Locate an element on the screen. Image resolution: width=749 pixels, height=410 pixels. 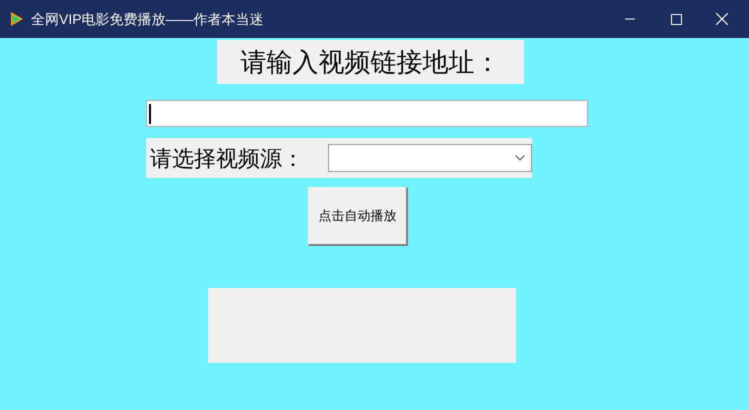
play-button: 点击自动播放 is located at coordinates (358, 216).